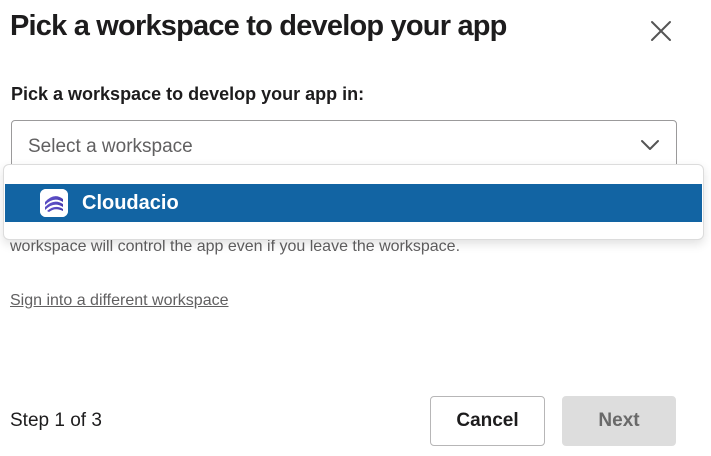  I want to click on close-button, so click(661, 31).